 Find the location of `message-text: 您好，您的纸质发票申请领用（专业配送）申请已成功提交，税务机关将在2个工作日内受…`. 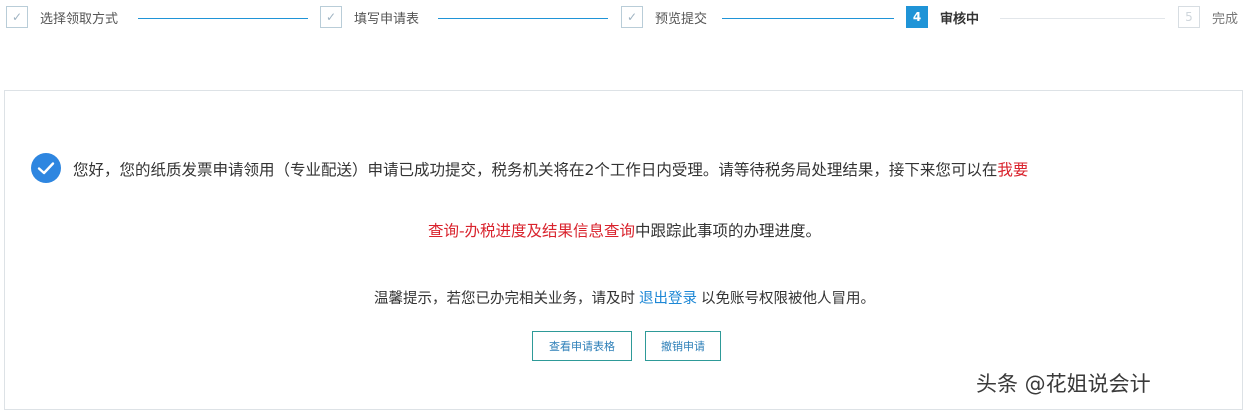

message-text: 您好，您的纸质发票申请领用（专业配送）申请已成功提交，税务机关将在2个工作日内受… is located at coordinates (535, 170).